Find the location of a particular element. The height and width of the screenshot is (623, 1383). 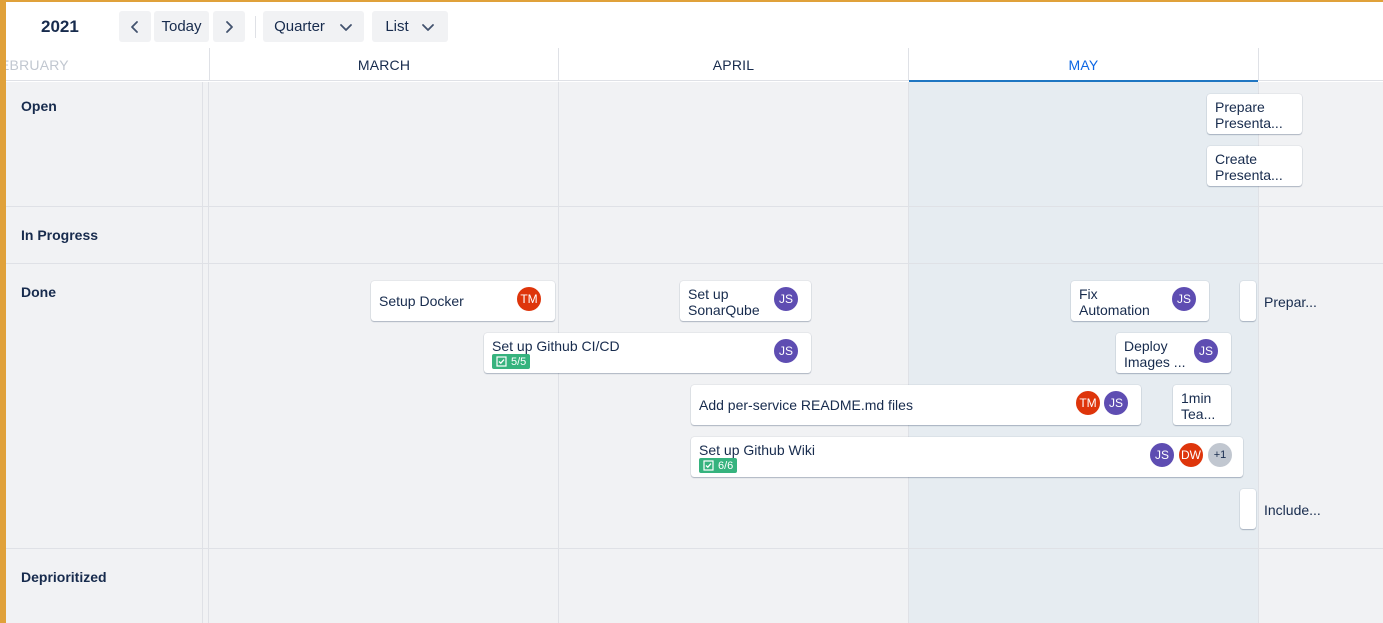

card-fix-automation: Fix Automation JS is located at coordinates (1140, 301).